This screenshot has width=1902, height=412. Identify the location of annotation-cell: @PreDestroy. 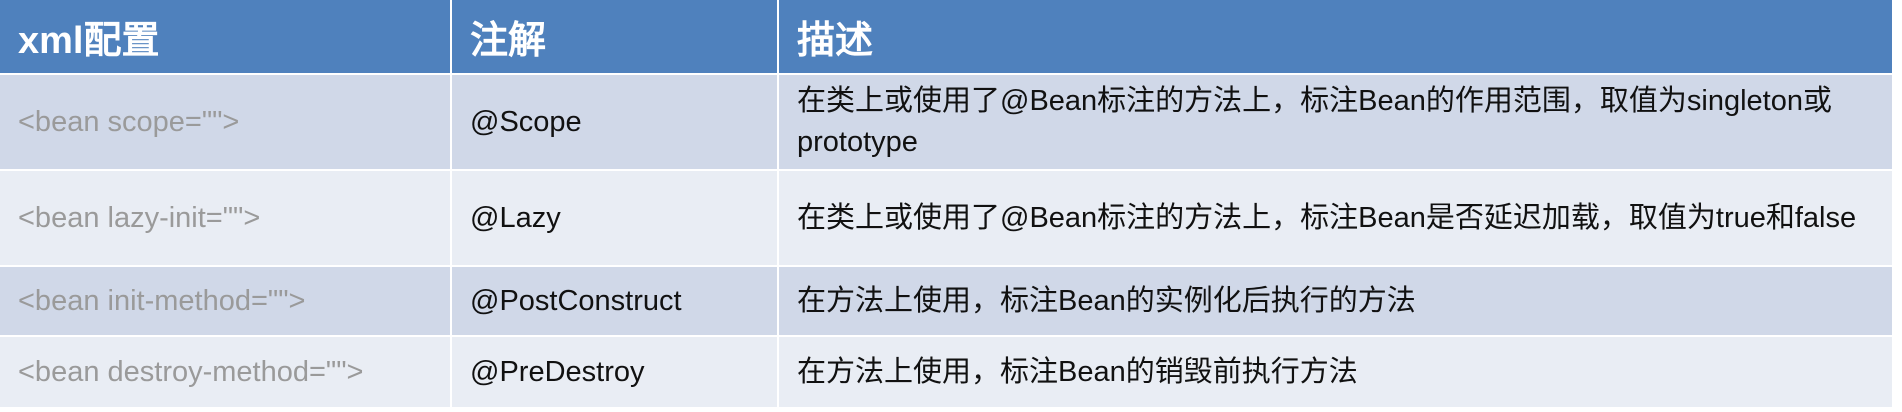
(615, 372).